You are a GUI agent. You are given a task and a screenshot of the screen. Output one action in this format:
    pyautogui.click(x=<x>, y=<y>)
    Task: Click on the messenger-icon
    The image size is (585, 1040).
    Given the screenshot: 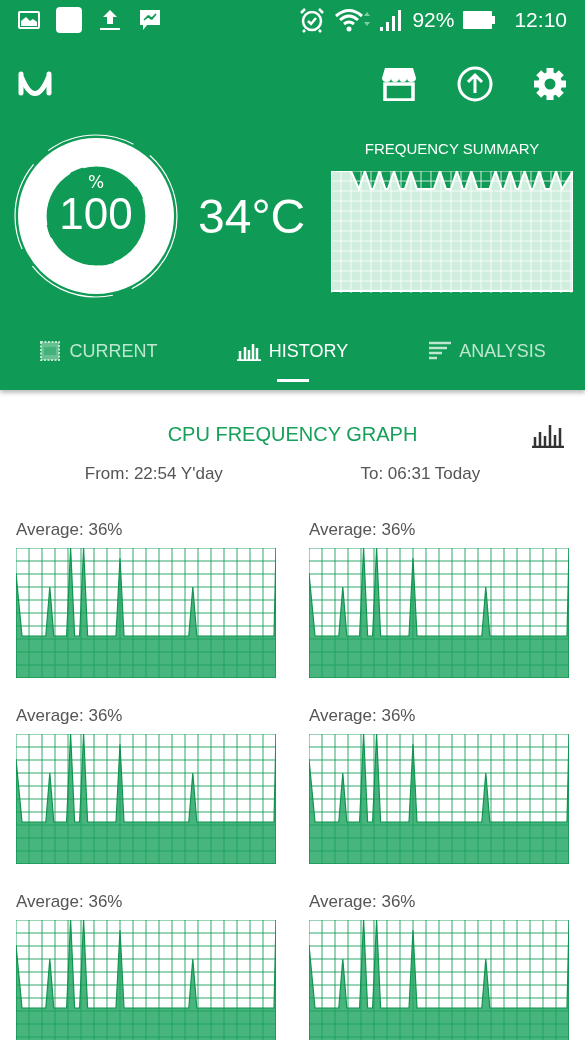 What is the action you would take?
    pyautogui.click(x=150, y=20)
    